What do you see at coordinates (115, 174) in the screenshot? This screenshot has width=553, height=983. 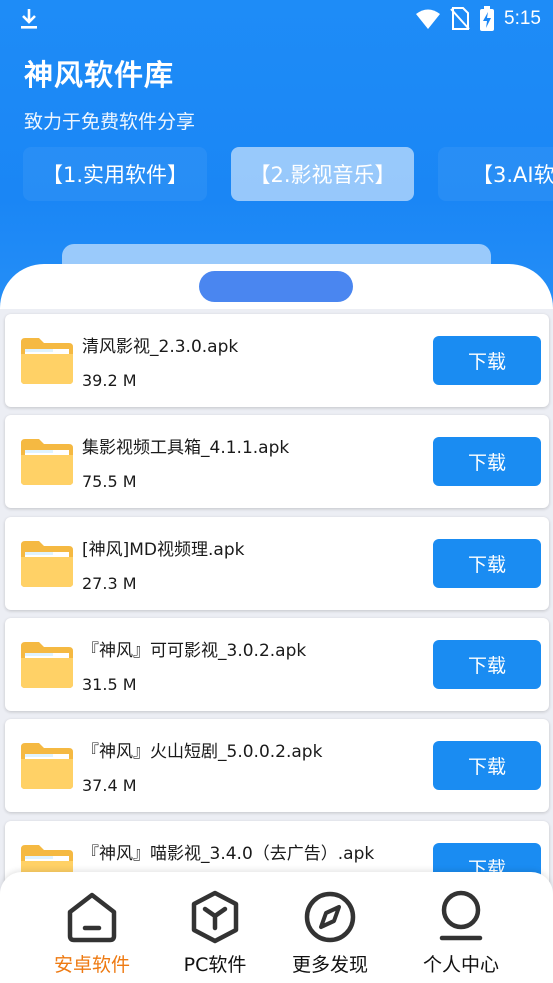 I see `tab-practical-software: 【1.实用软件】` at bounding box center [115, 174].